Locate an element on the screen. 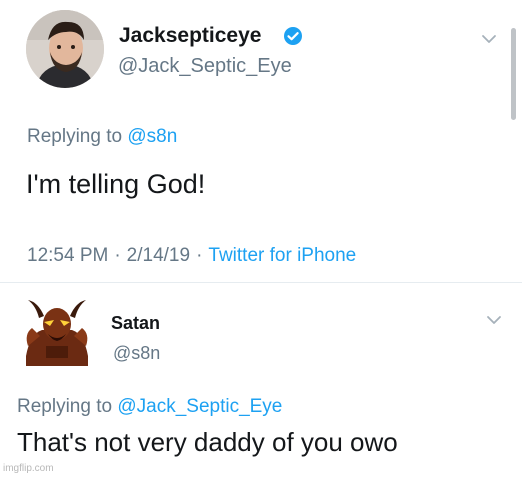 The height and width of the screenshot is (478, 522). replying-to-mention: @Jack_Septic_Eye is located at coordinates (199, 406).